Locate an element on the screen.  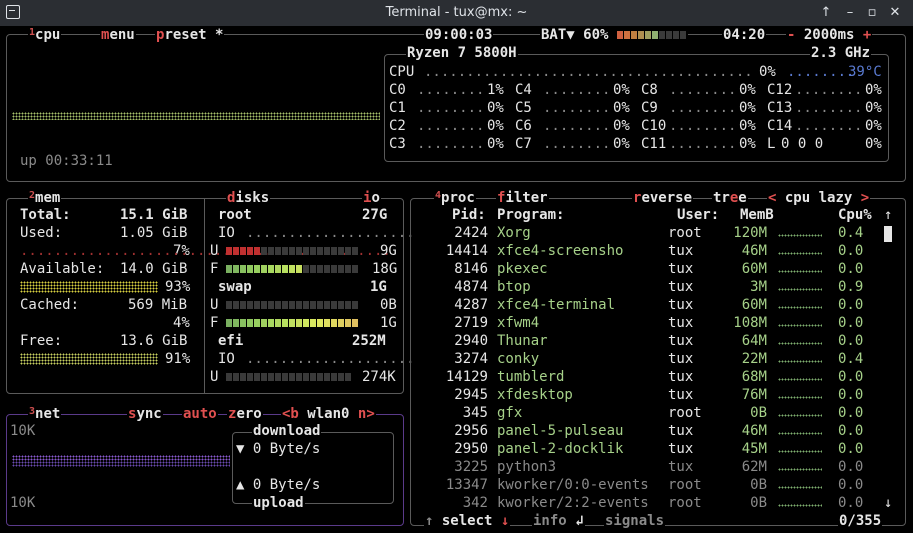
io-toggle: io is located at coordinates (371, 198).